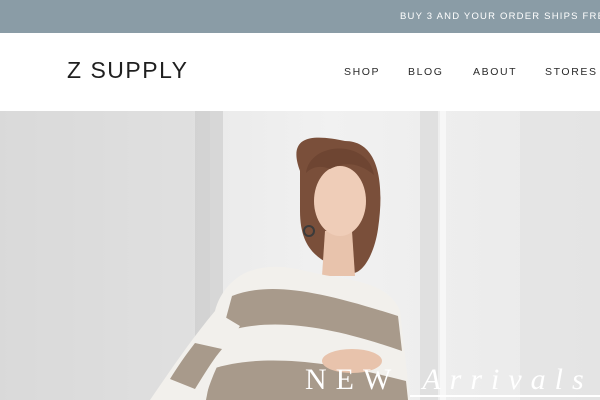 This screenshot has width=600, height=400. What do you see at coordinates (495, 72) in the screenshot?
I see `nav-about: ABOUT` at bounding box center [495, 72].